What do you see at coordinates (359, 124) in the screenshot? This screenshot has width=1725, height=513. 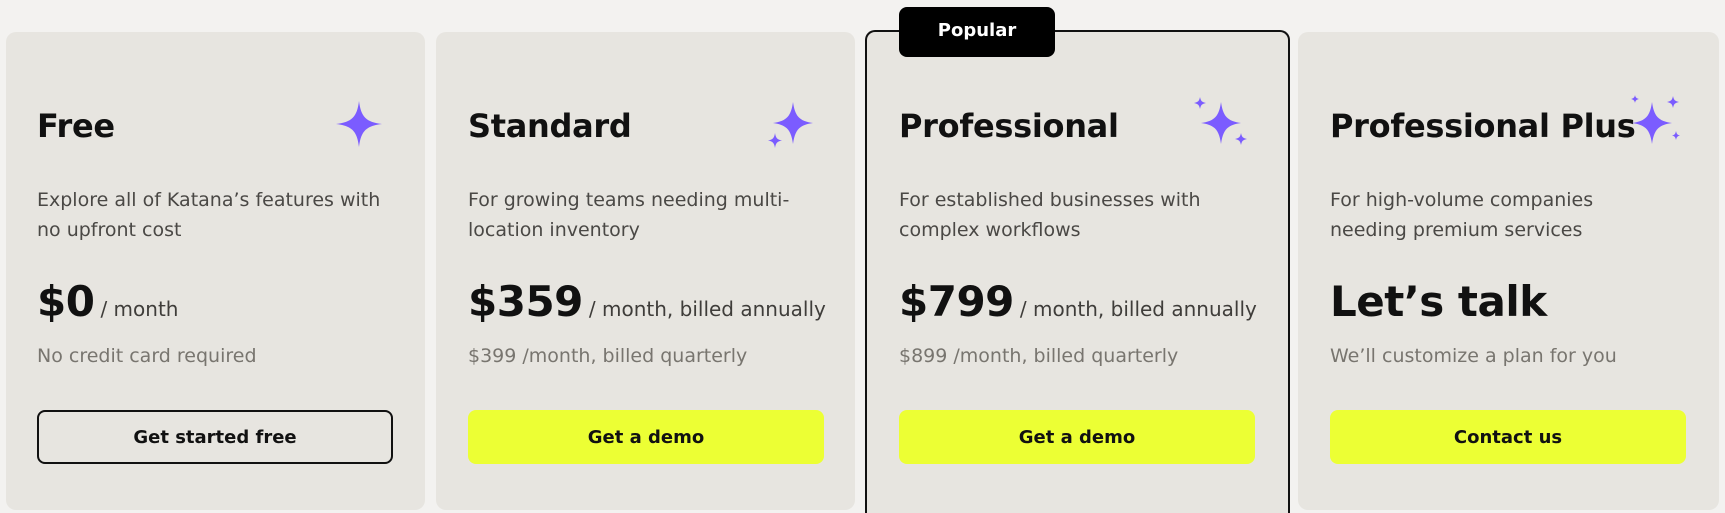 I see `sparkle-single-icon` at bounding box center [359, 124].